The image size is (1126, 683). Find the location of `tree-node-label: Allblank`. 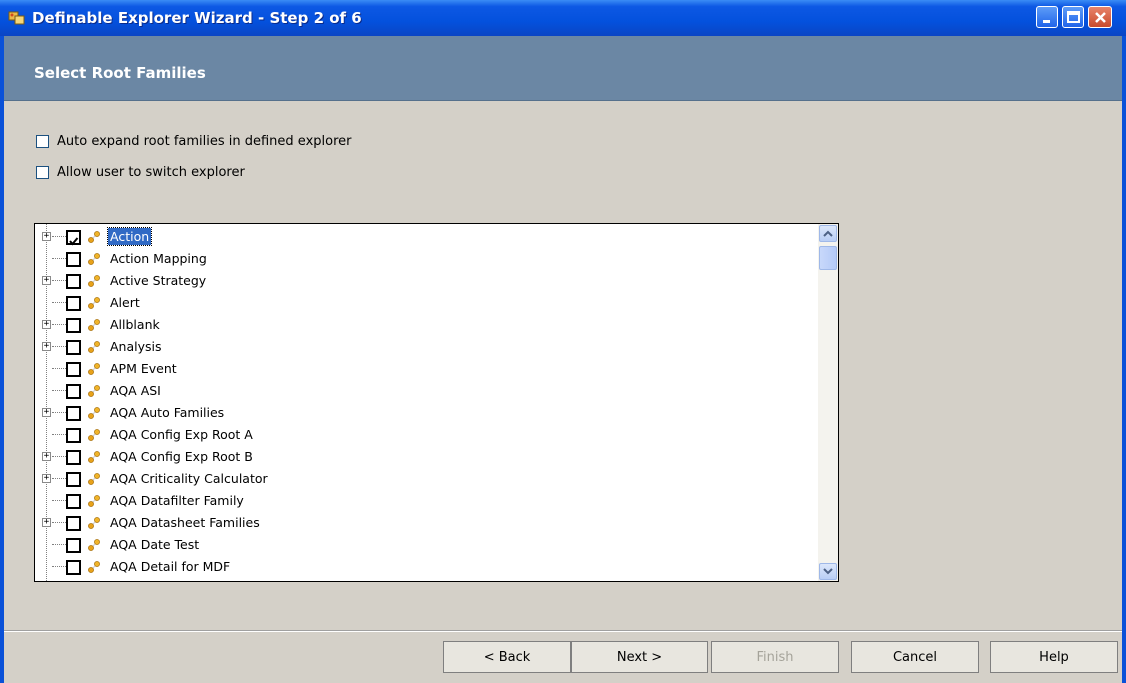

tree-node-label: Allblank is located at coordinates (135, 324).